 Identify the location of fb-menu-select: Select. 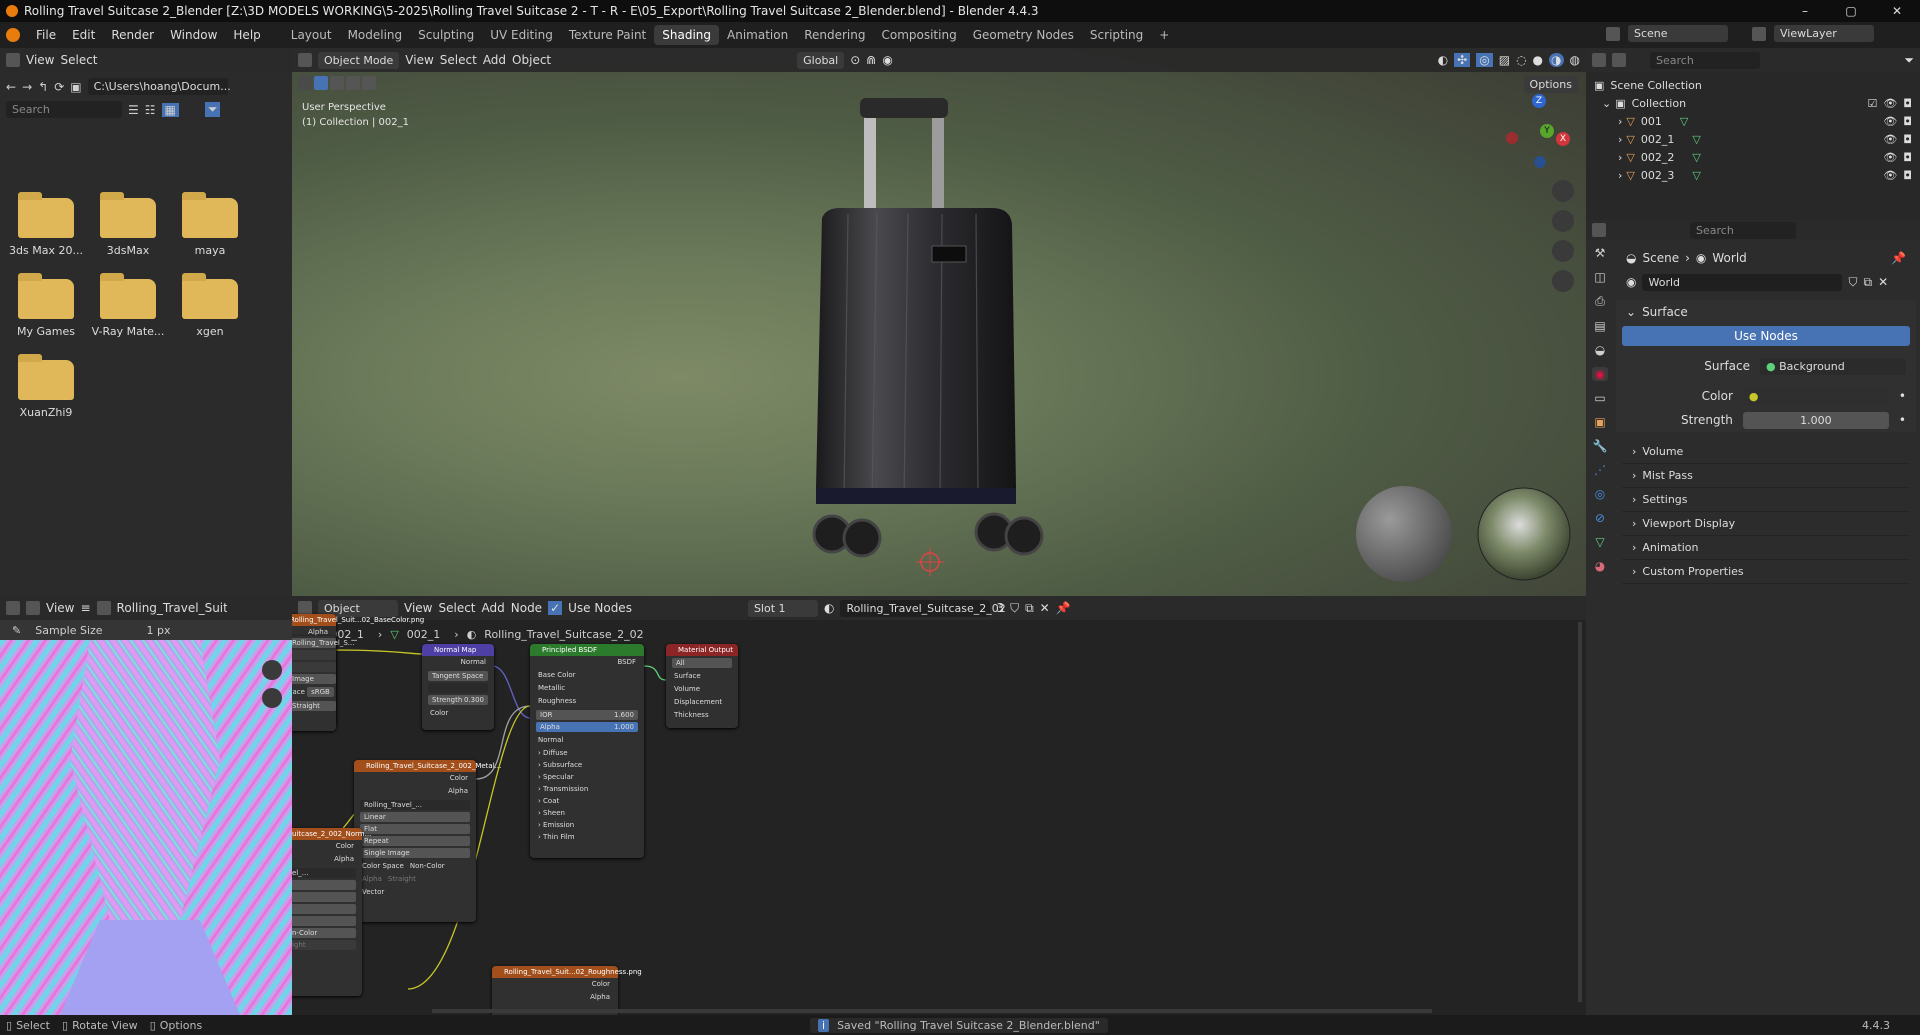
(78, 60).